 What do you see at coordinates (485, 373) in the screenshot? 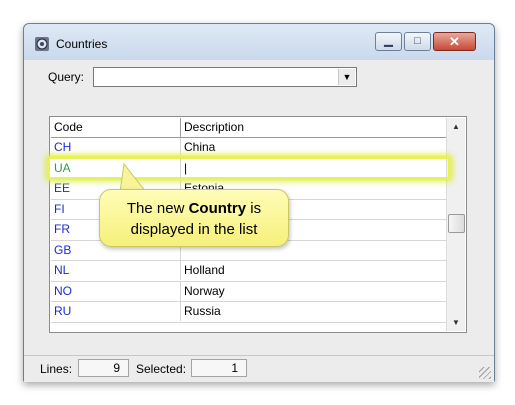
I see `resize-grip-icon` at bounding box center [485, 373].